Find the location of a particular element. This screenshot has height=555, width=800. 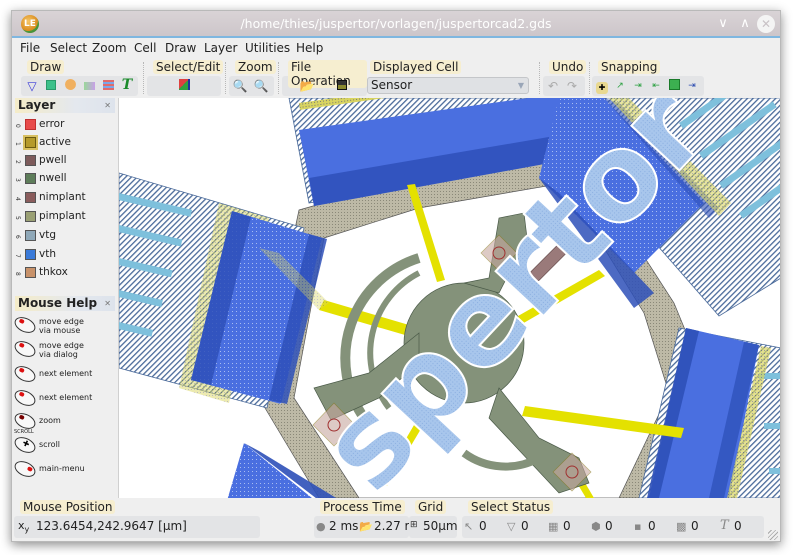

toolbar-group-select-edit: Select/Edit is located at coordinates (185, 78).